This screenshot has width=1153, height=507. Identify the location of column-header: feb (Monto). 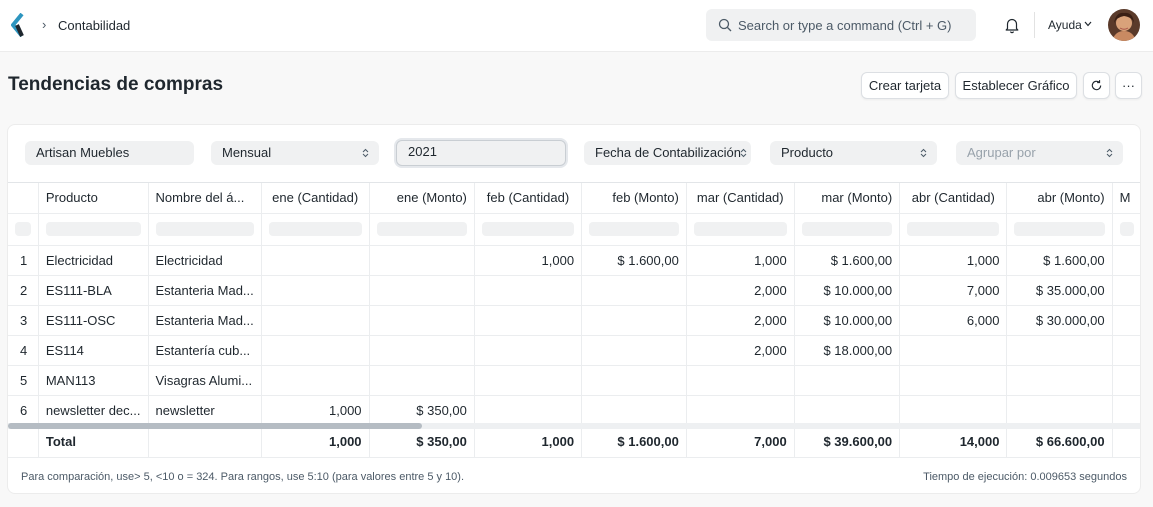
(634, 198).